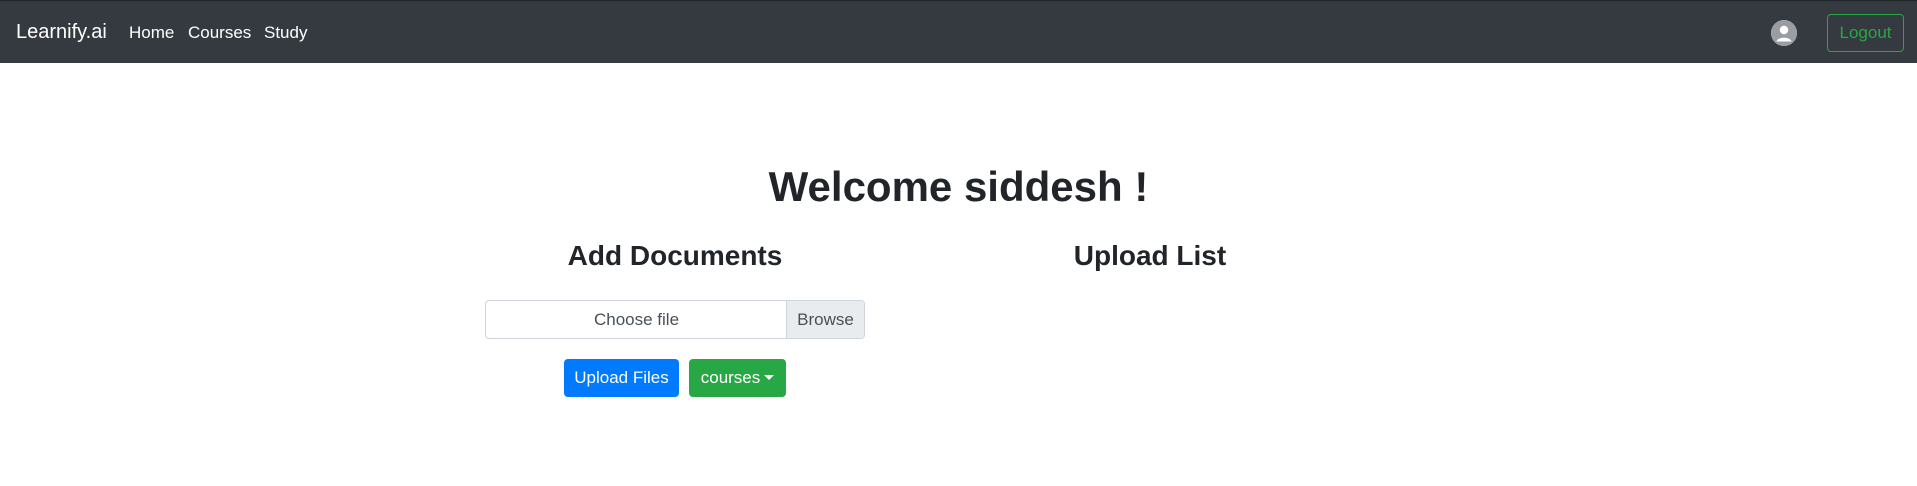  What do you see at coordinates (825, 319) in the screenshot?
I see `browse-button: Browse` at bounding box center [825, 319].